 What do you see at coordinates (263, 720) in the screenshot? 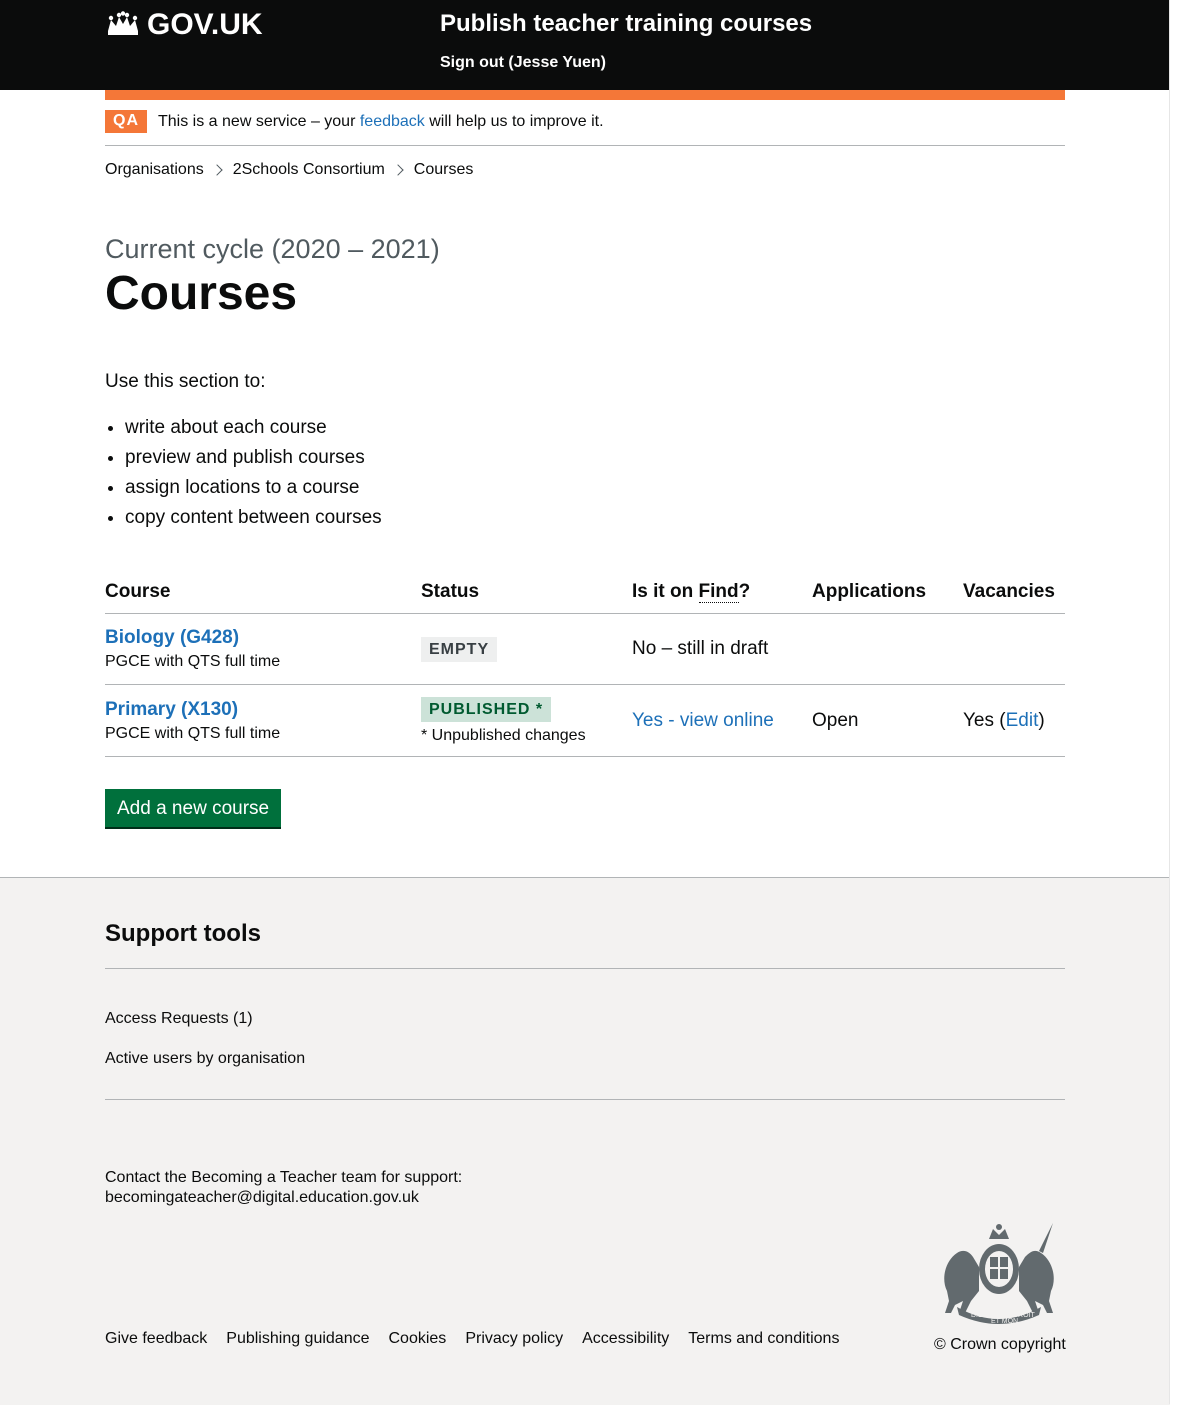
I see `cell-course: Primary (X130) PGCE with QTS full time` at bounding box center [263, 720].